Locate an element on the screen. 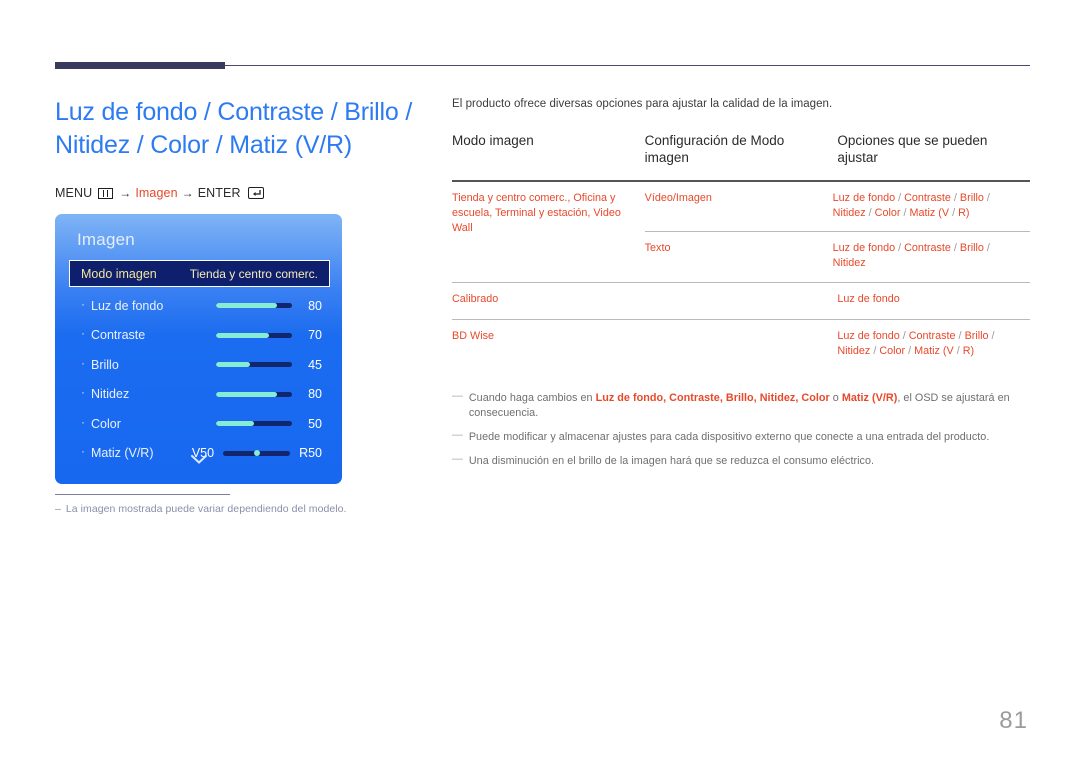 The image size is (1080, 763). cell-configuracion: Vídeo/Imagen is located at coordinates (678, 198).